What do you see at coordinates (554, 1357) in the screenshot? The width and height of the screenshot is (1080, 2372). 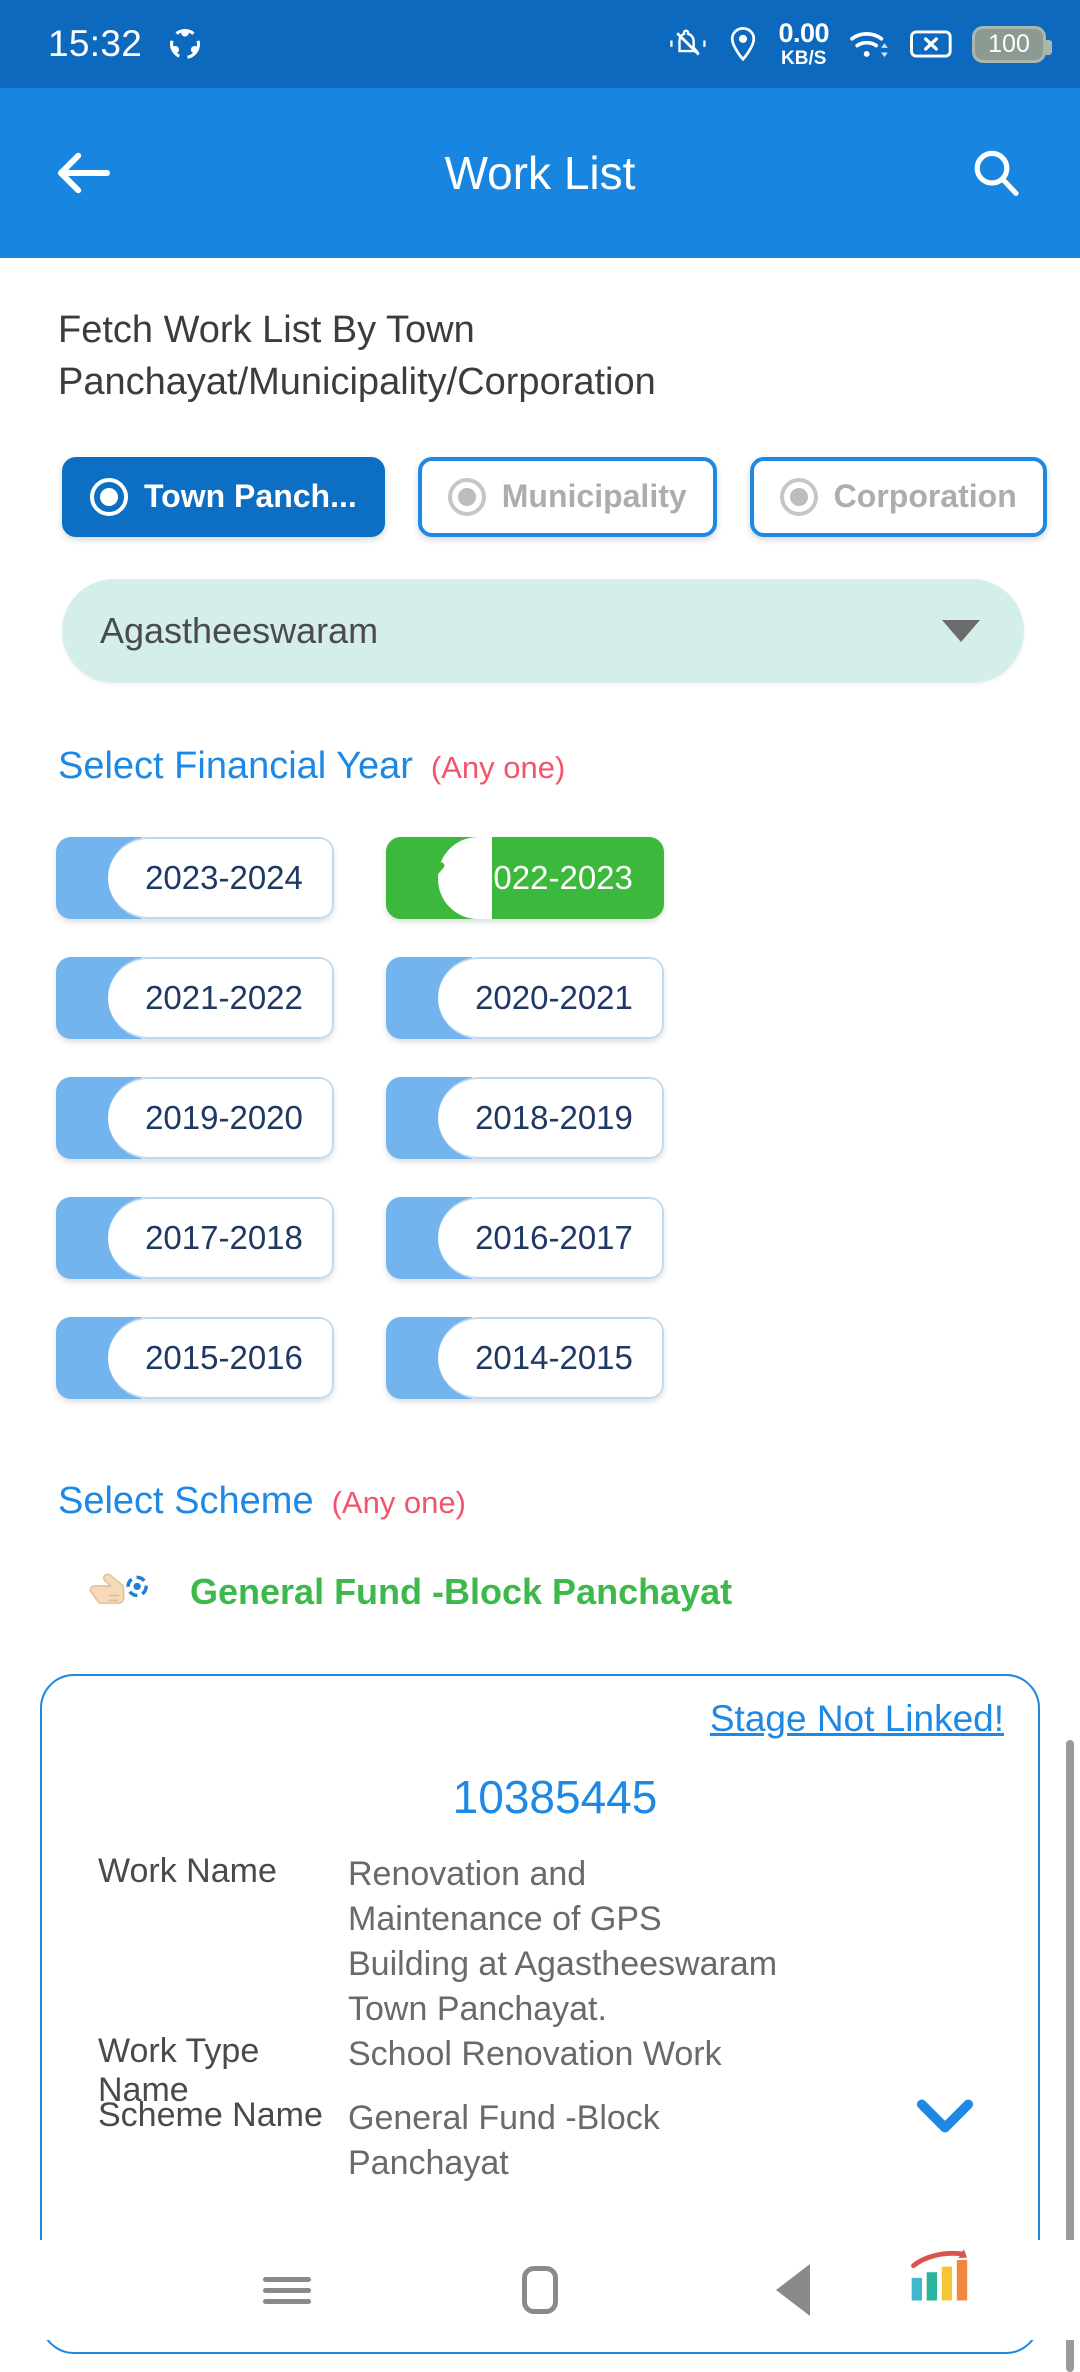 I see `financial-year-label: 2014-2015` at bounding box center [554, 1357].